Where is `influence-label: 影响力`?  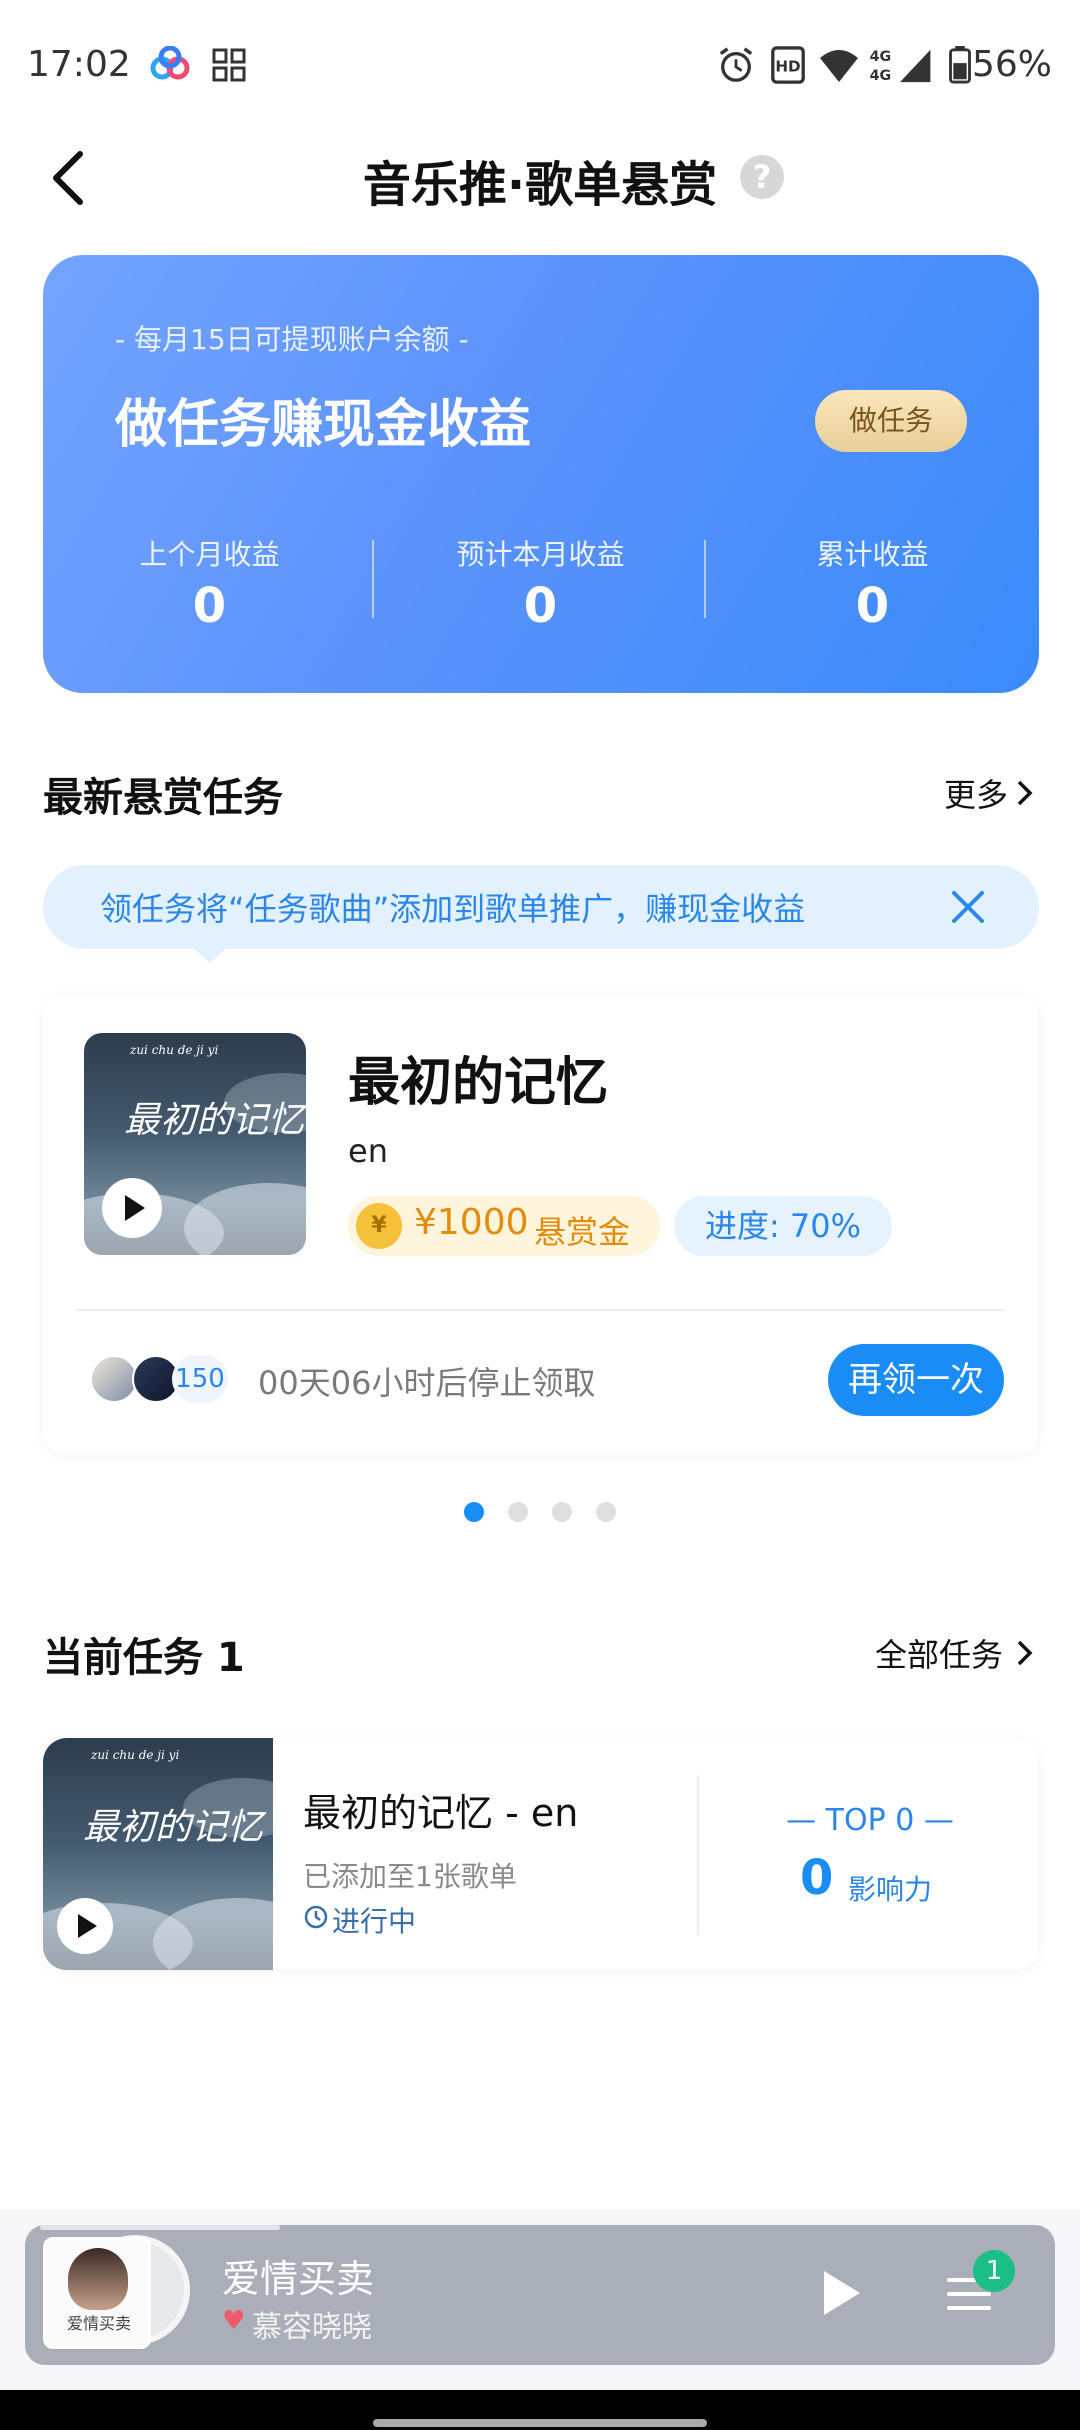 influence-label: 影响力 is located at coordinates (890, 1889).